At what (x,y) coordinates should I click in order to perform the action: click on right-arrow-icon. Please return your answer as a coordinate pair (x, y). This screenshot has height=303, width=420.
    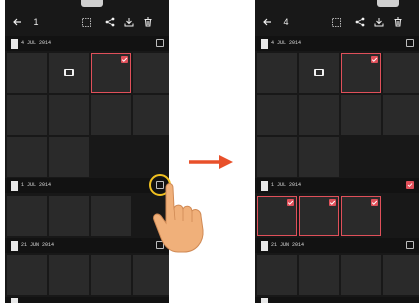
    Looking at the image, I should click on (211, 162).